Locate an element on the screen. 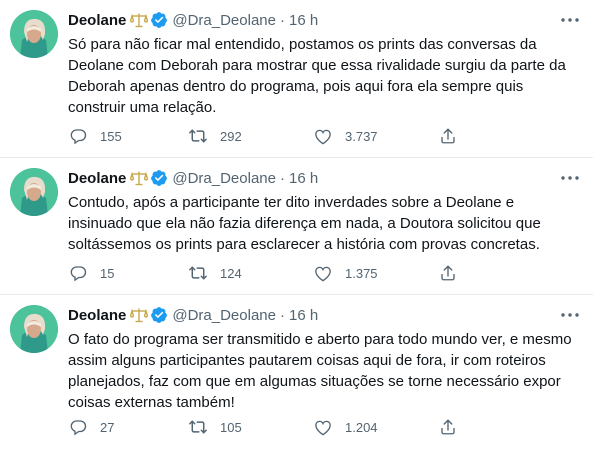  reply-button: 27 is located at coordinates (128, 427).